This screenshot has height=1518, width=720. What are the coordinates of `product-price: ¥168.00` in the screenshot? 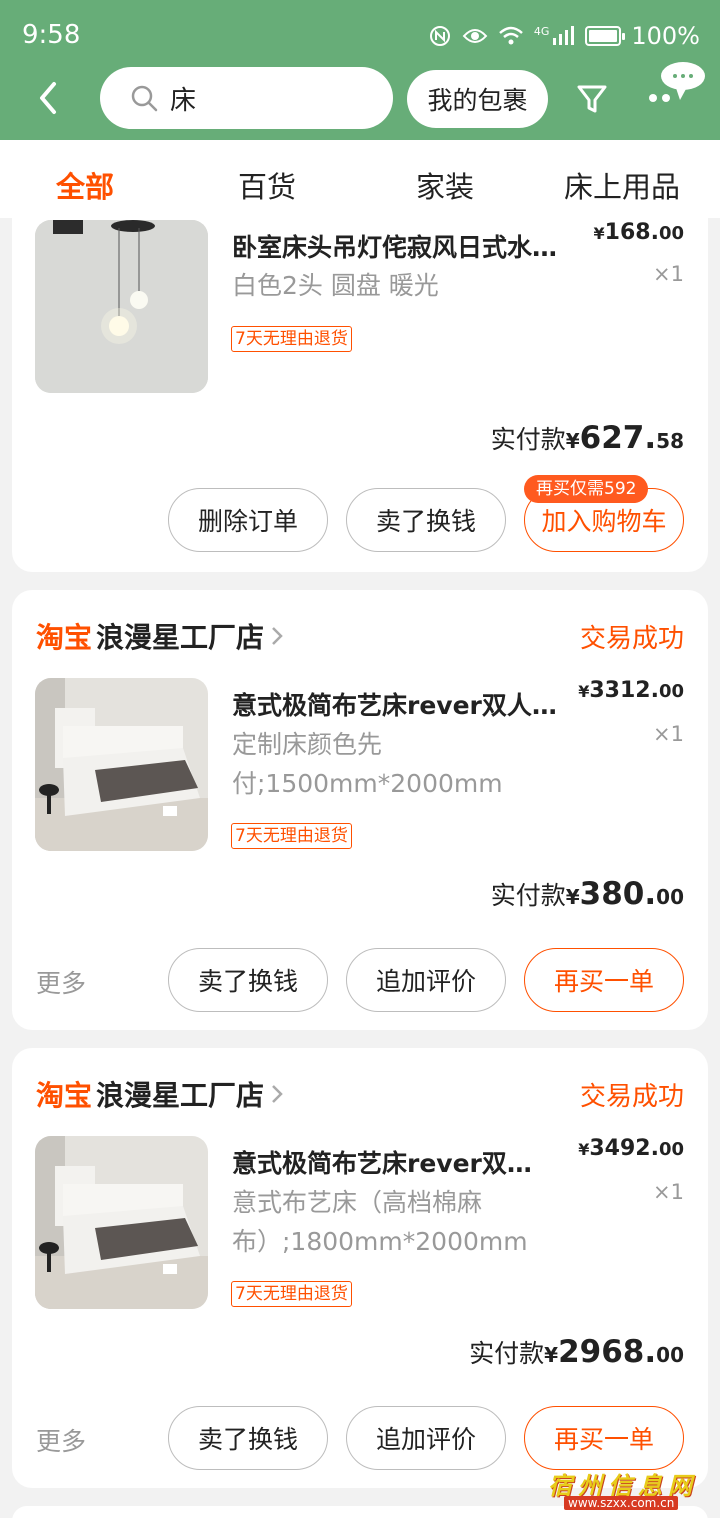 It's located at (638, 232).